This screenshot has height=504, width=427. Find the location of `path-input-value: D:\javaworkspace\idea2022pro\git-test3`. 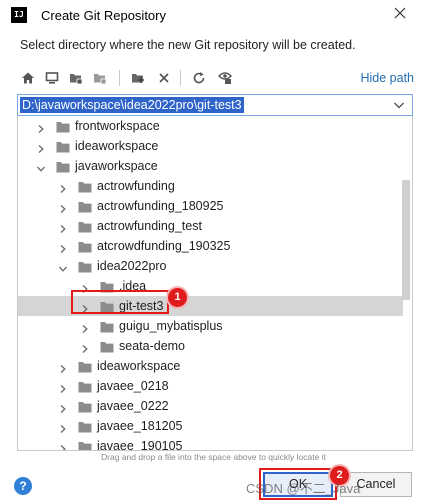

path-input-value: D:\javaworkspace\idea2022pro\git-test3 is located at coordinates (132, 105).